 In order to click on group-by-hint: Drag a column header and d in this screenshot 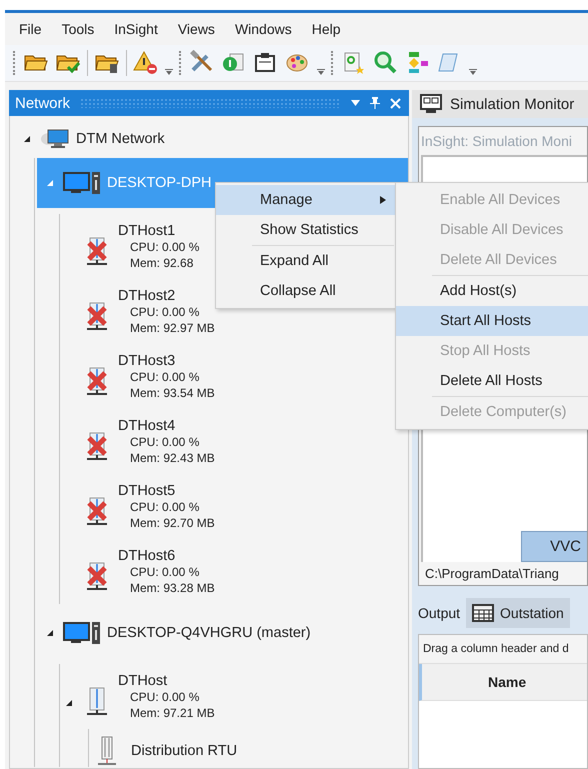, I will do `click(503, 649)`.